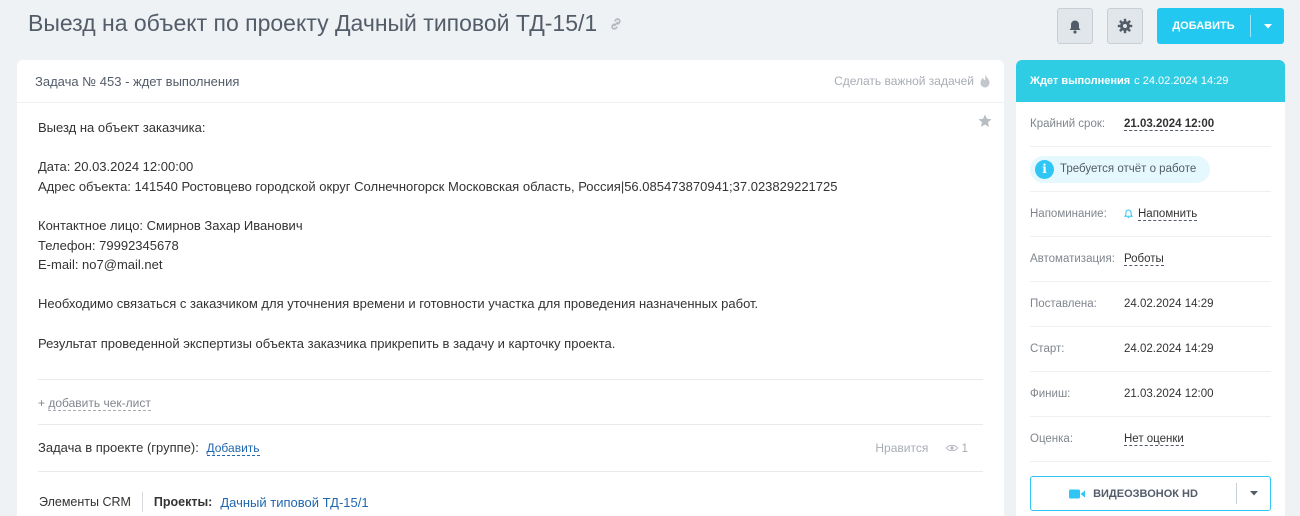 The width and height of the screenshot is (1300, 516). I want to click on created-label: Поставлена:, so click(1063, 304).